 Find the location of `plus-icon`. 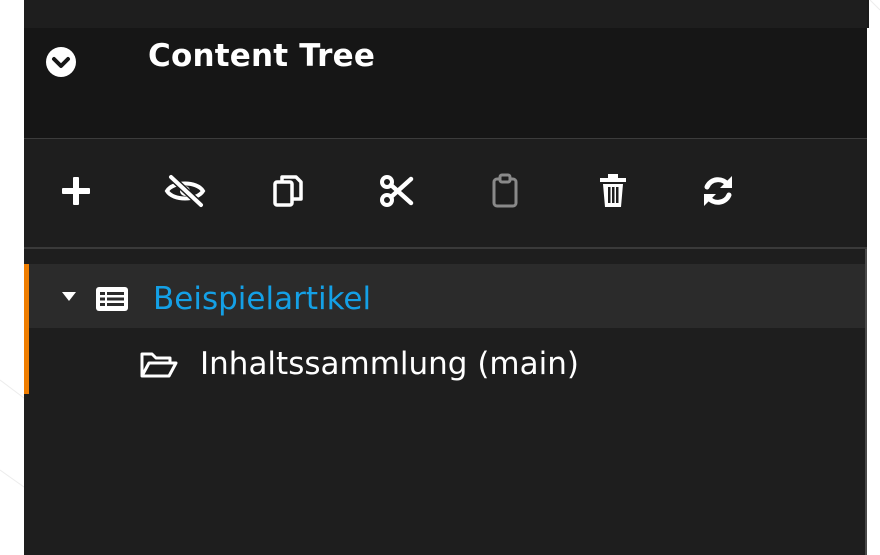

plus-icon is located at coordinates (76, 191).